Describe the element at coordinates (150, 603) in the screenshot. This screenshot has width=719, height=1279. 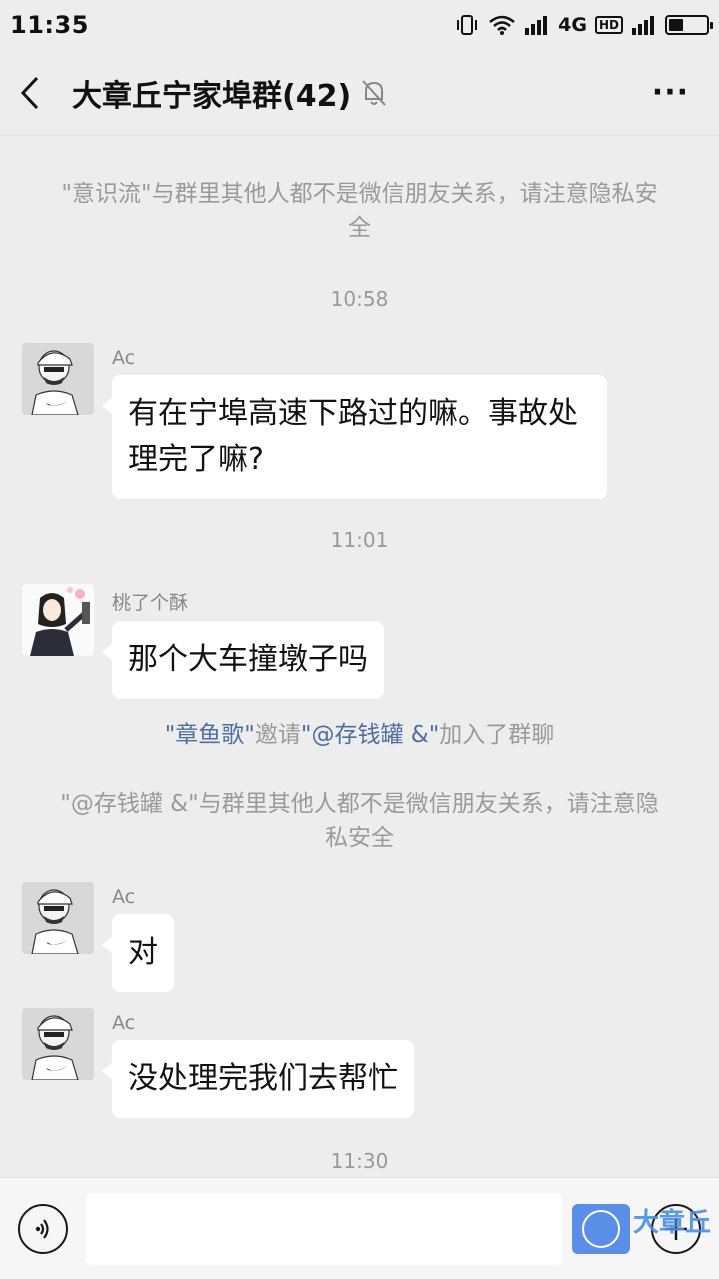
I see `sender-name: 桃了个酥` at that location.